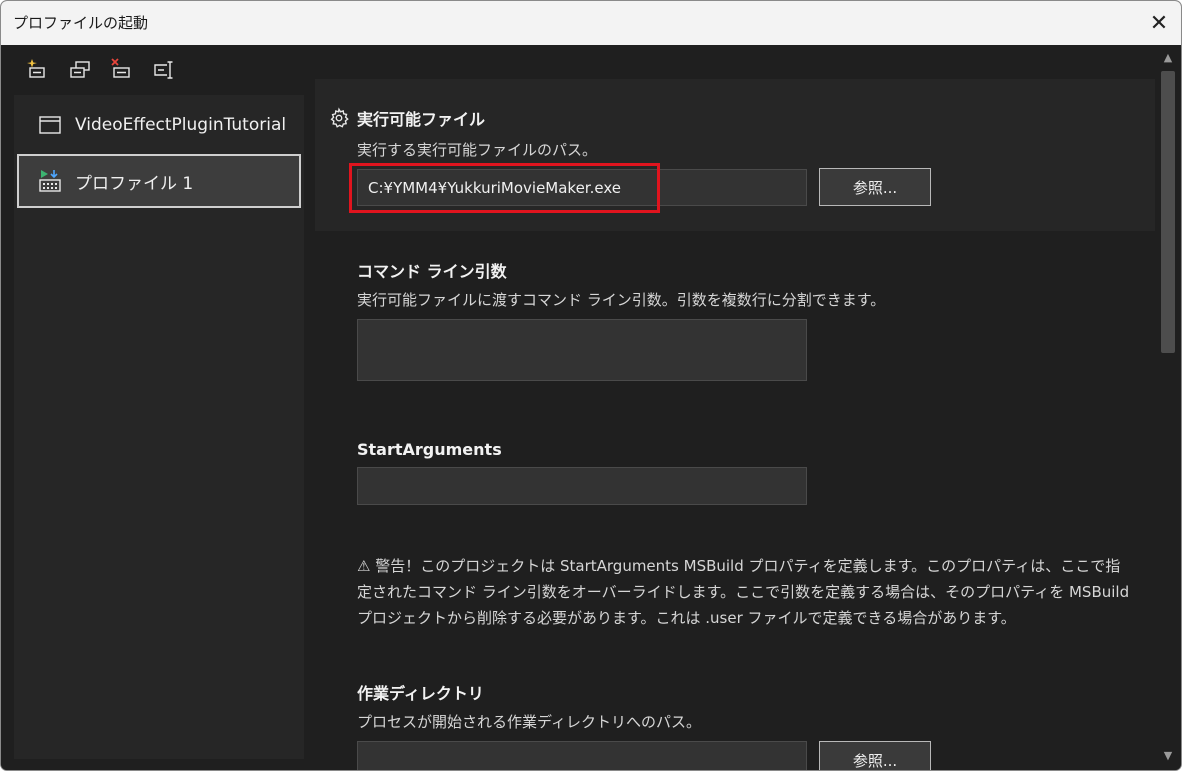 This screenshot has width=1182, height=771. What do you see at coordinates (181, 125) in the screenshot?
I see `profile-item-label: VideoEffectPluginTutorial` at bounding box center [181, 125].